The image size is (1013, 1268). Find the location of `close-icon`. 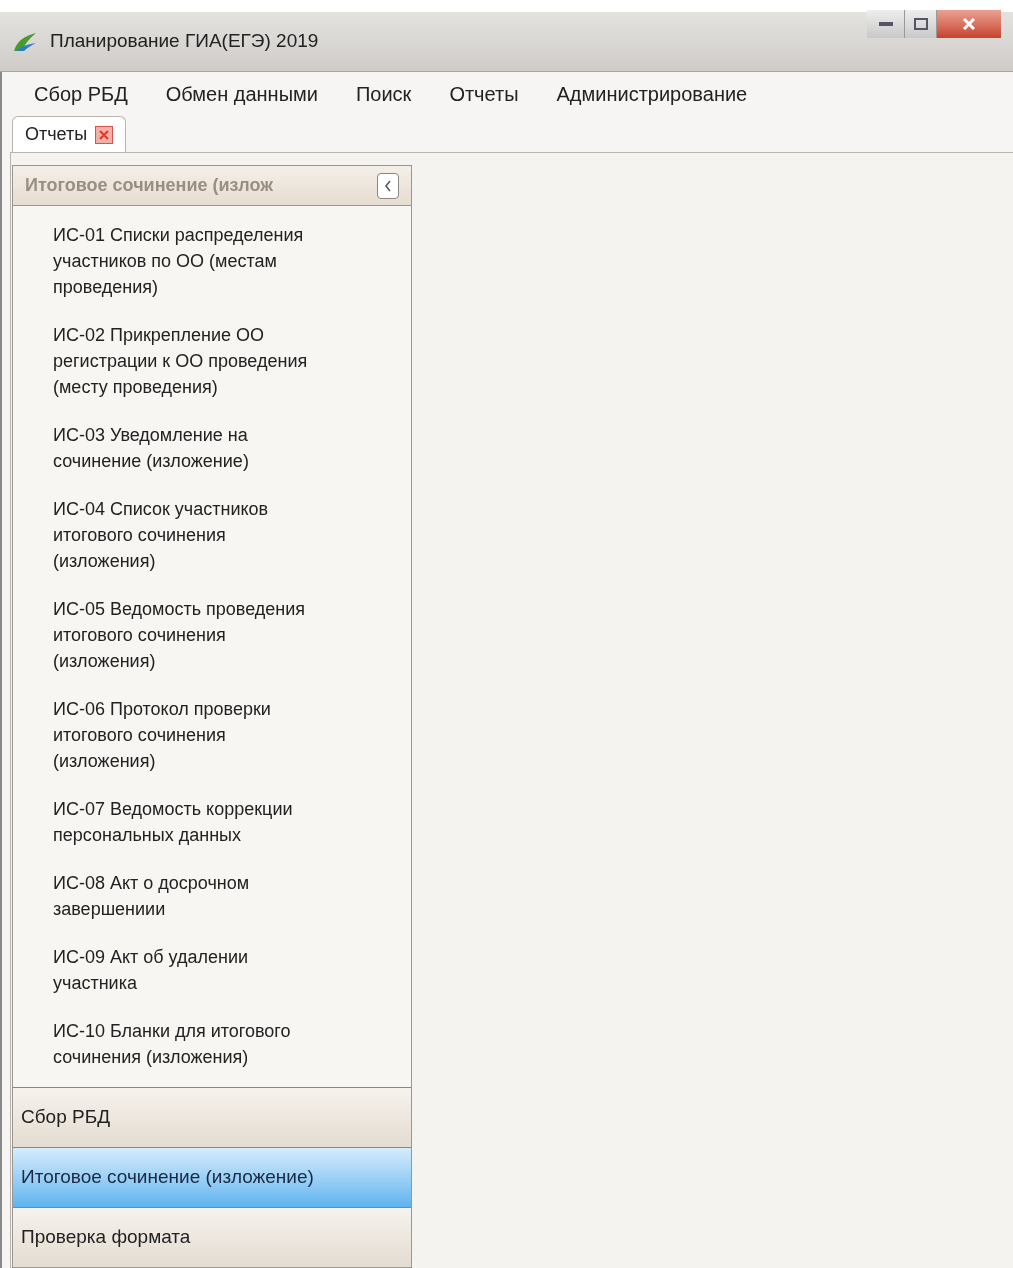

close-icon is located at coordinates (969, 24).